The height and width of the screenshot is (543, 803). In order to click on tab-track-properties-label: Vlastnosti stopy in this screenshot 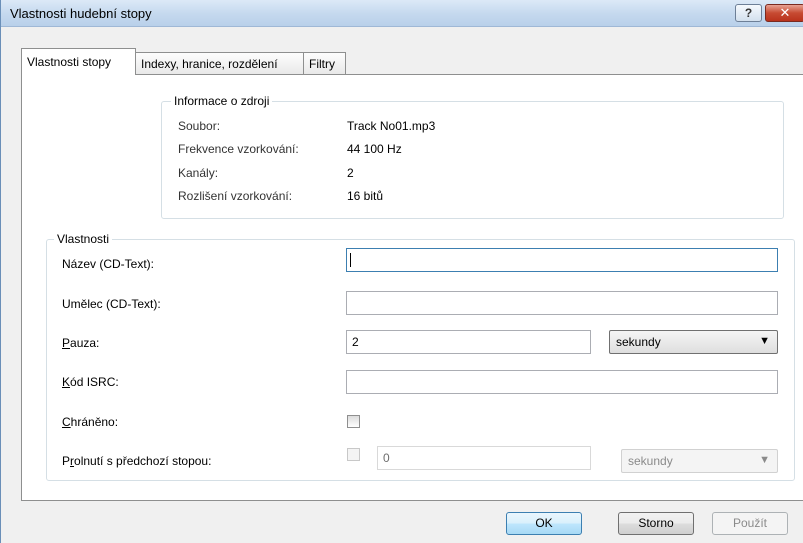, I will do `click(69, 62)`.